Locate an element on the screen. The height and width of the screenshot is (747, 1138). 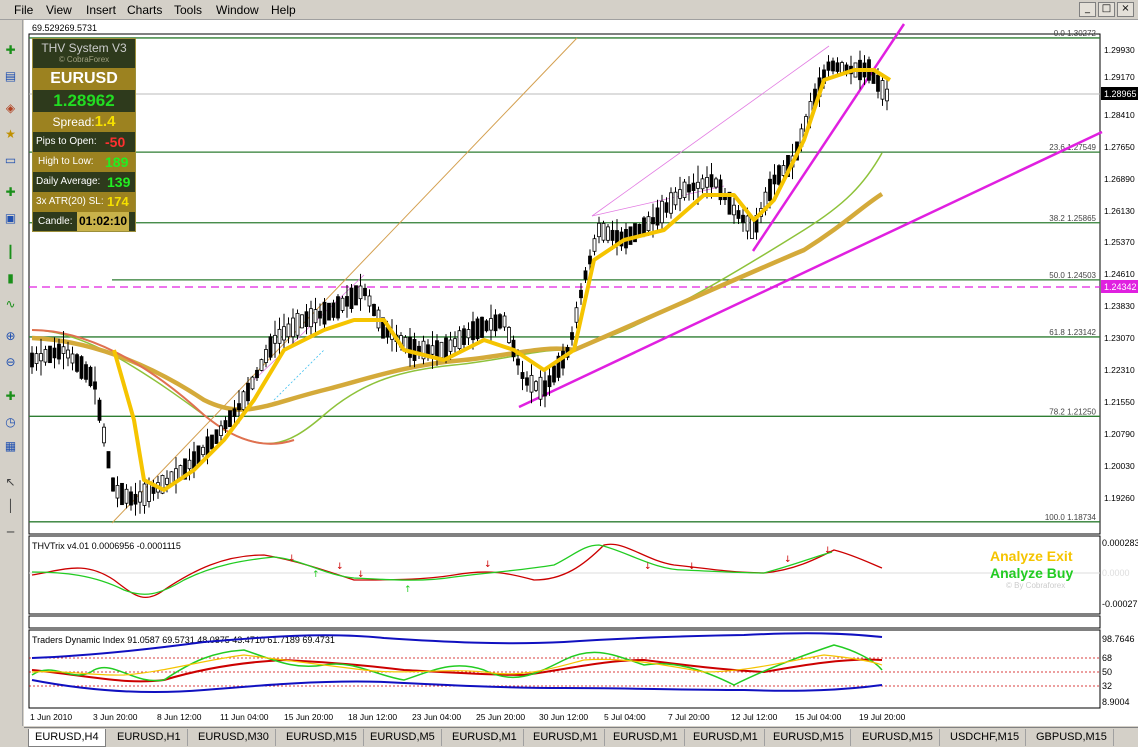
price-tick-label: 1.23830 is located at coordinates (1119, 306).